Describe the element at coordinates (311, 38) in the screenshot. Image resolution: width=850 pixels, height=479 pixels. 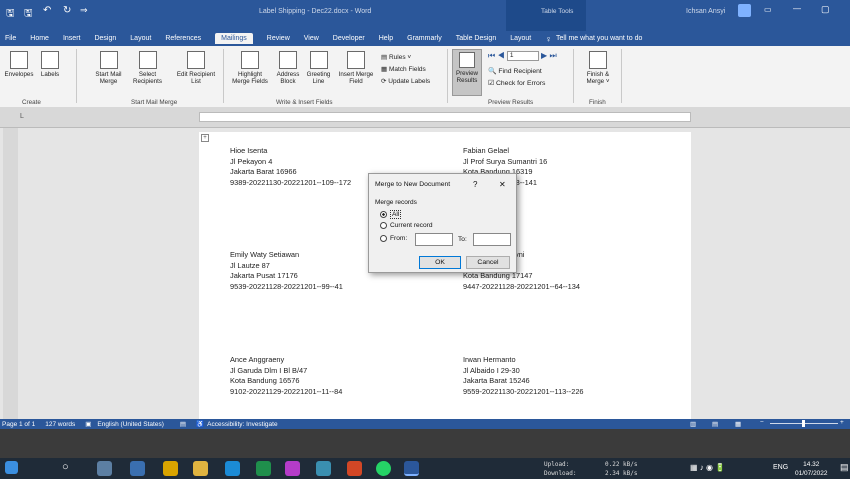
I see `tab-view: View` at that location.